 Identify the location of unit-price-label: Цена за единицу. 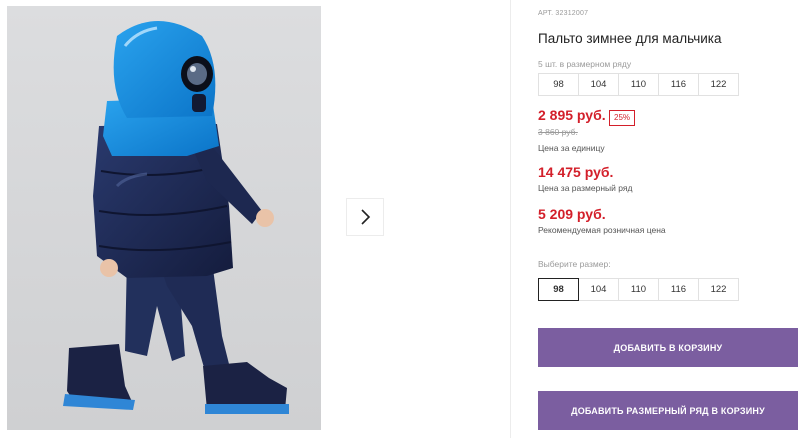
(571, 148).